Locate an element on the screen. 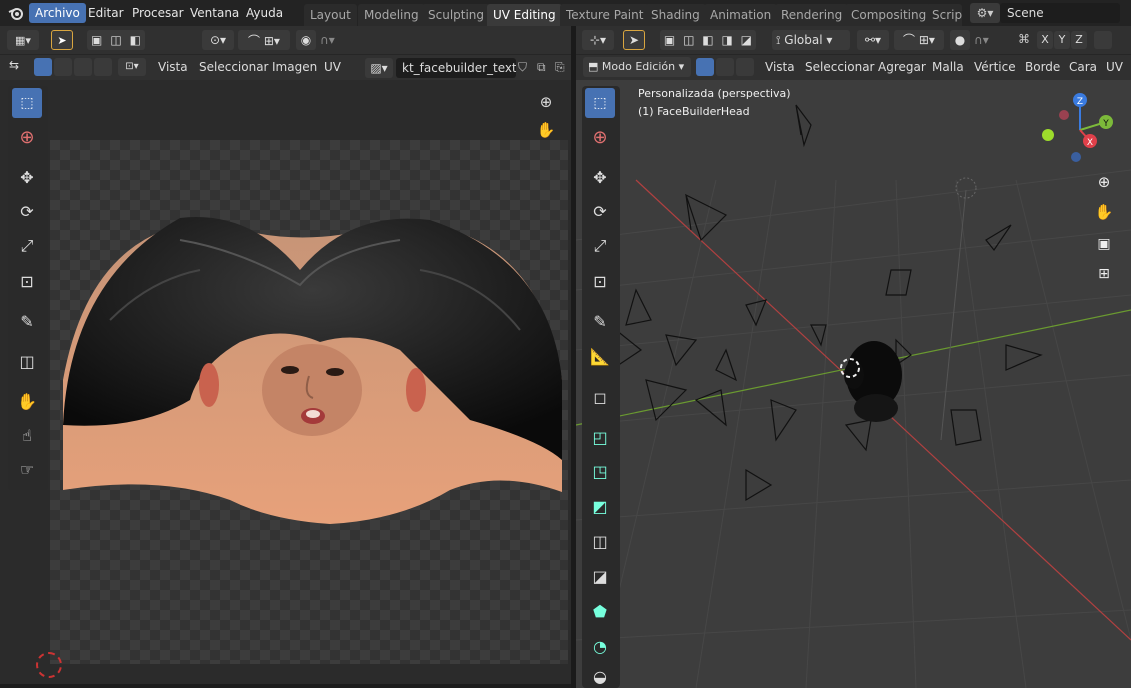  viewport-tool-rotate: ⟳ is located at coordinates (600, 211).